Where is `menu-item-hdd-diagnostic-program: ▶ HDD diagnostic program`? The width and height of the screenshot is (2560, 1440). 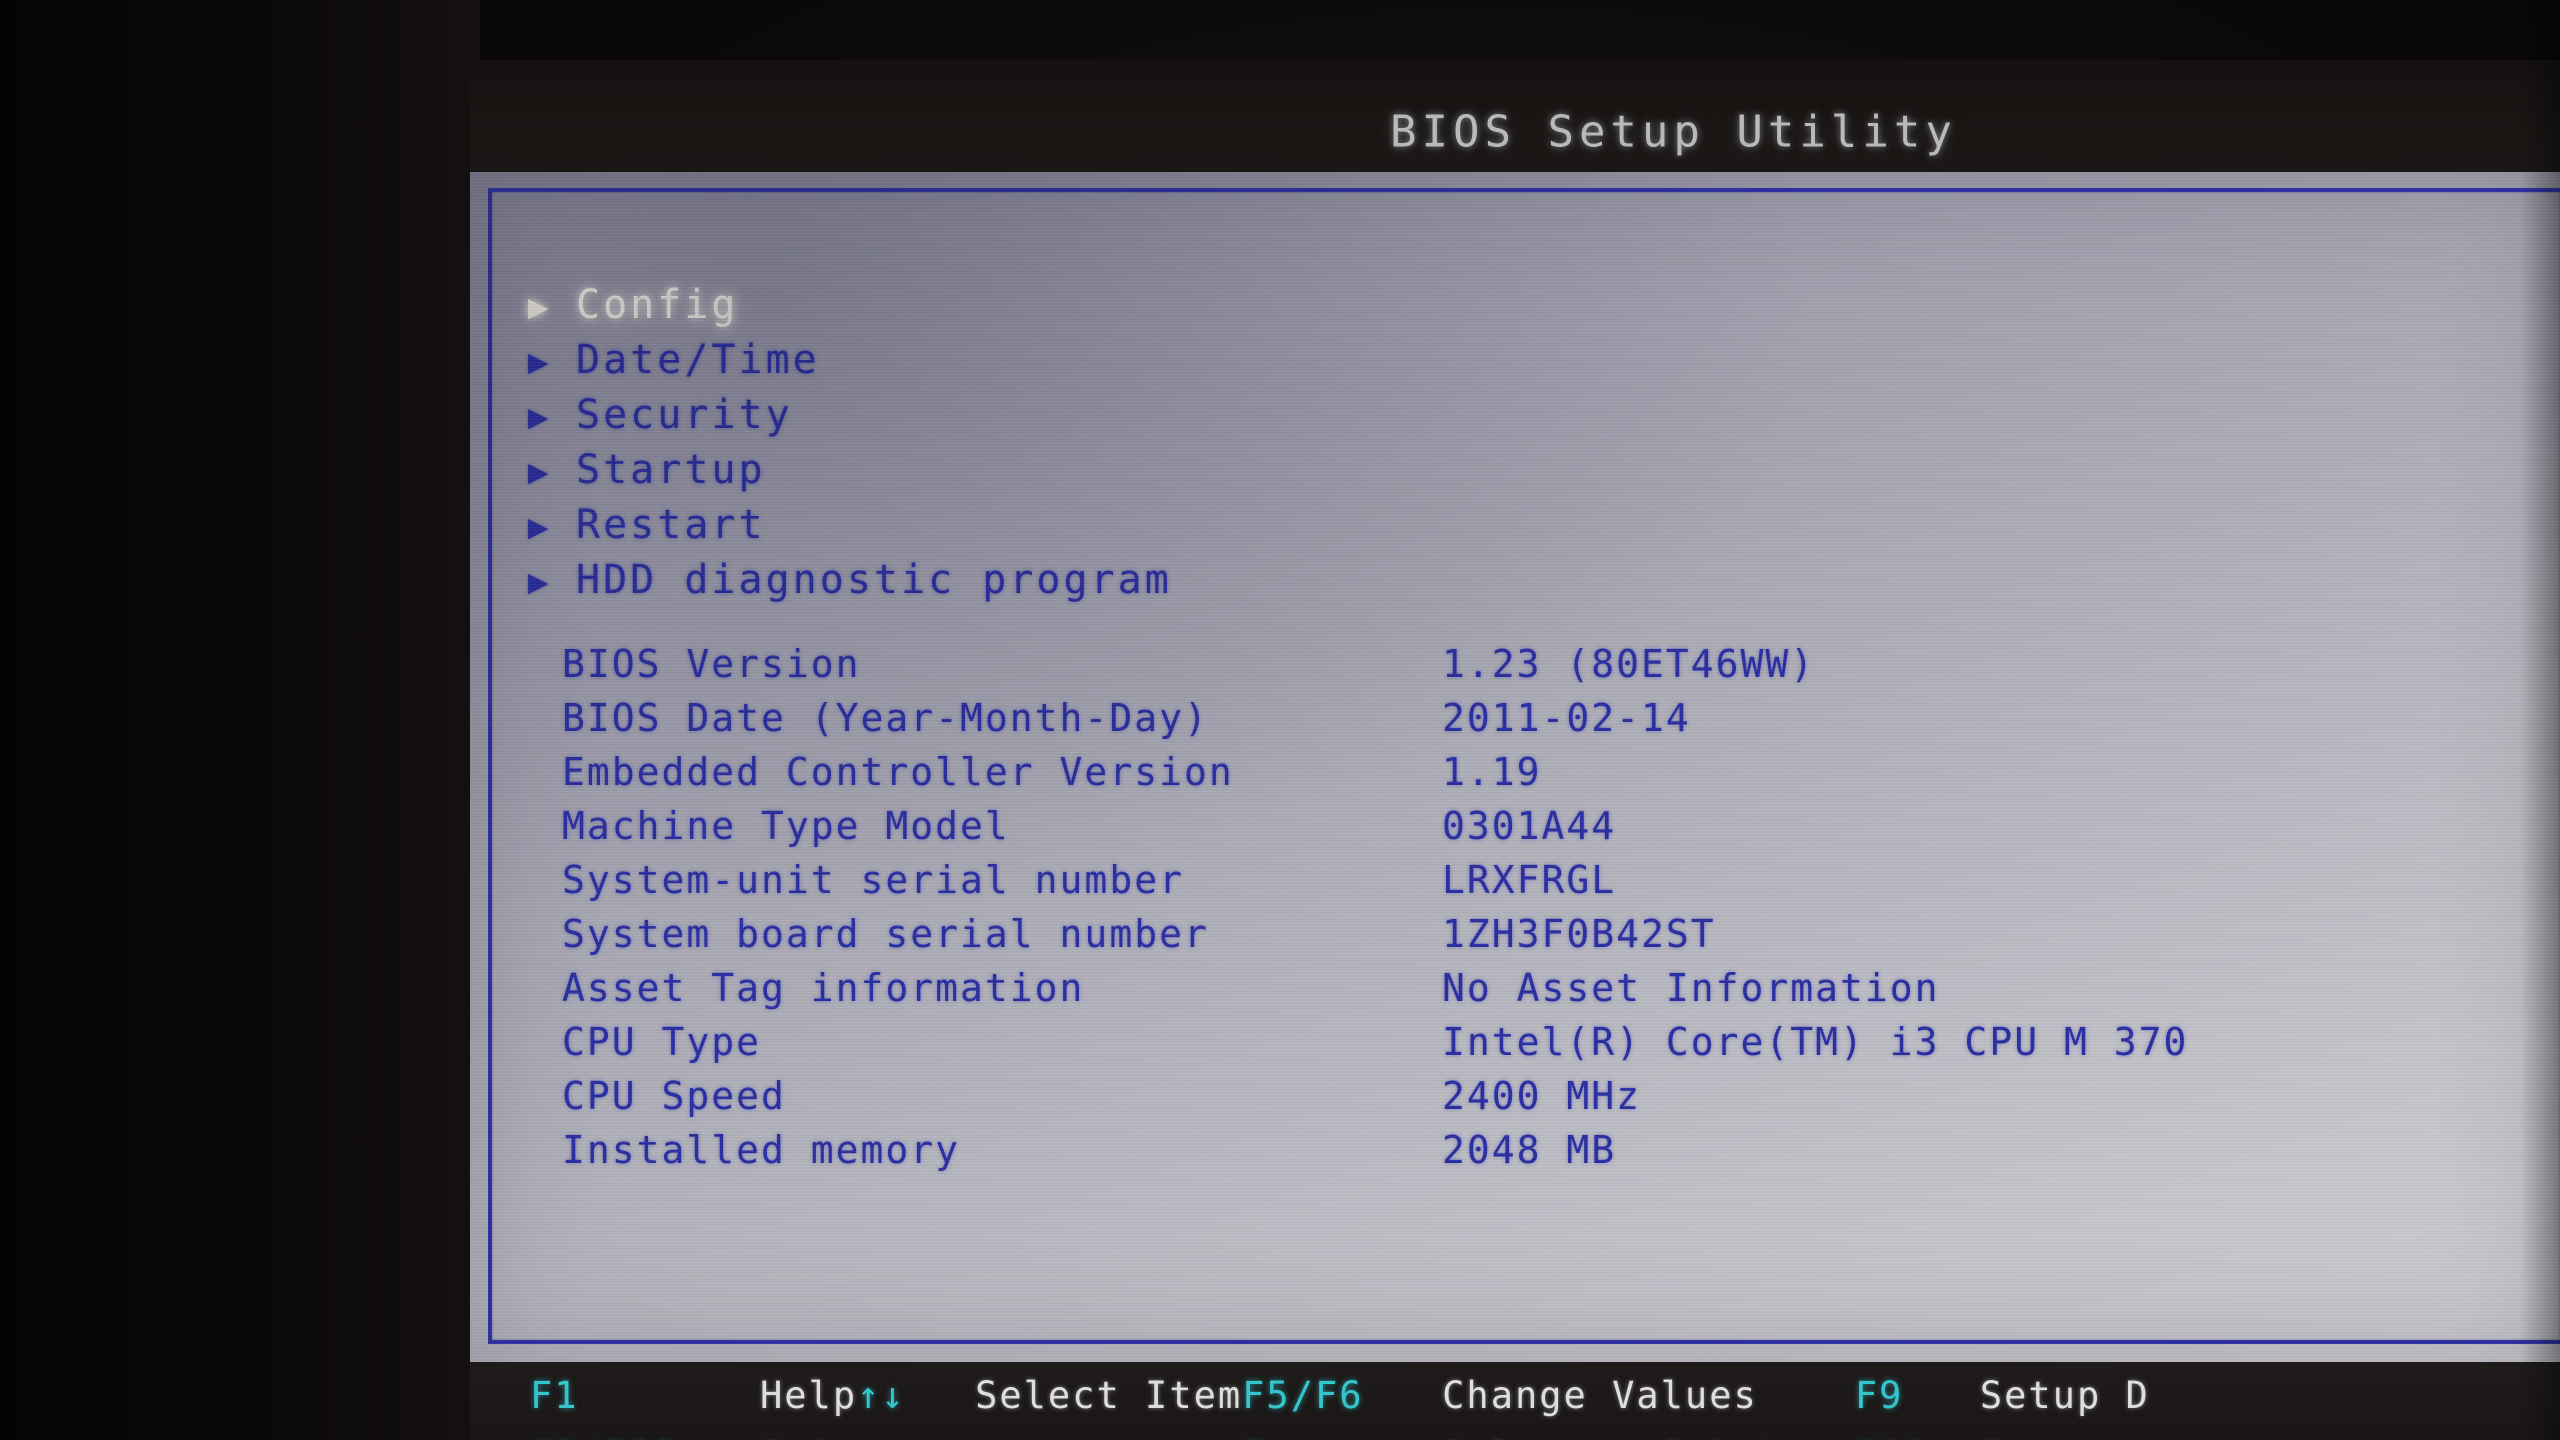
menu-item-hdd-diagnostic-program: ▶ HDD diagnostic program is located at coordinates (850, 584).